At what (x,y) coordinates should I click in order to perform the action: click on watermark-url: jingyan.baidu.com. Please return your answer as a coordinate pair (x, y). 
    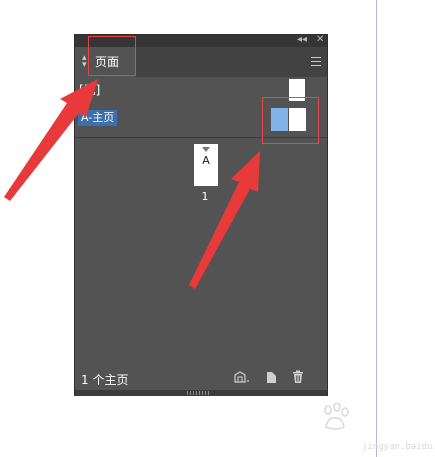
    Looking at the image, I should click on (398, 447).